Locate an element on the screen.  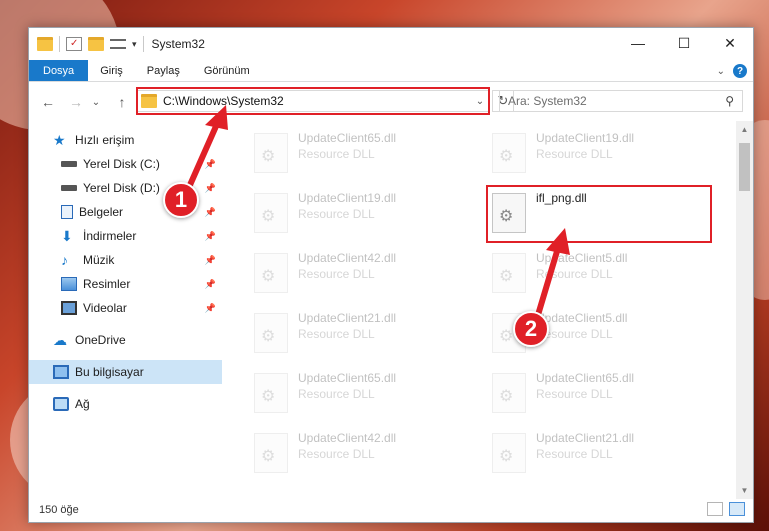
arrow-1-head is located at coordinates (216, 117).